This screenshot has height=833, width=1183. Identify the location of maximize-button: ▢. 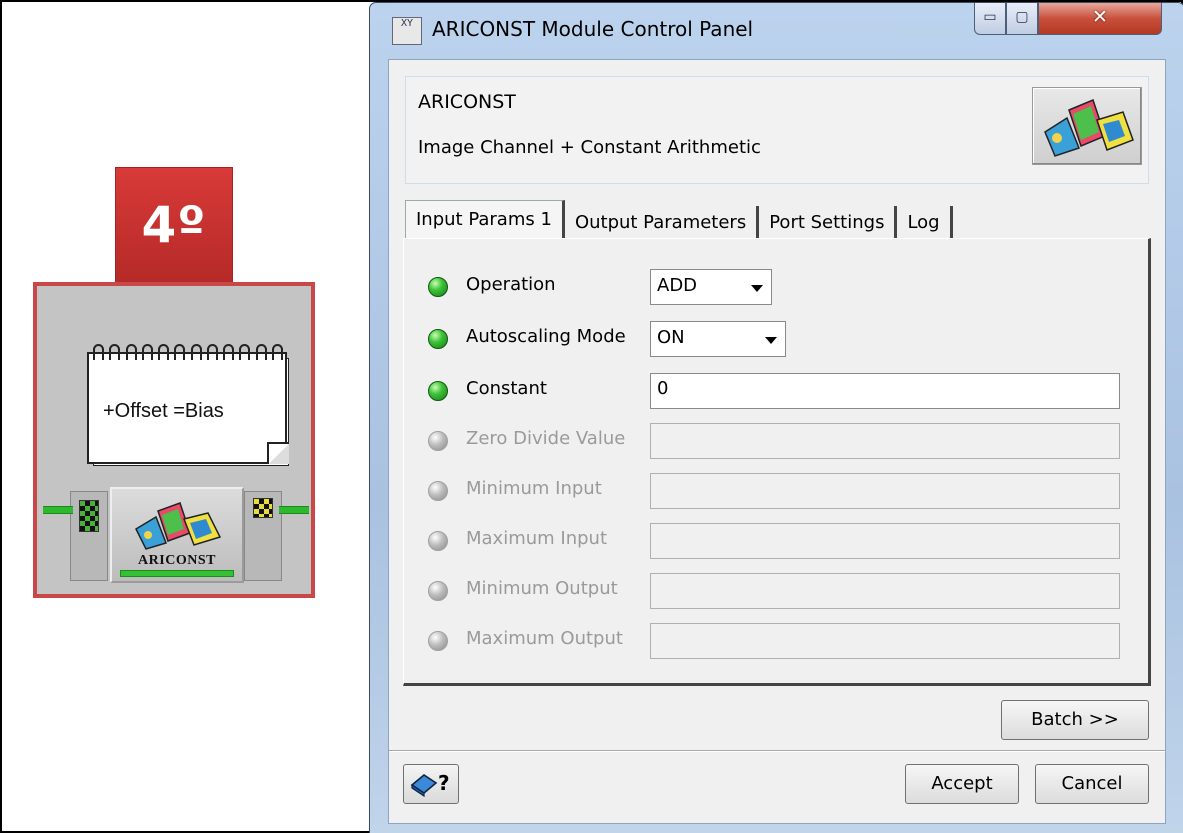
(1022, 19).